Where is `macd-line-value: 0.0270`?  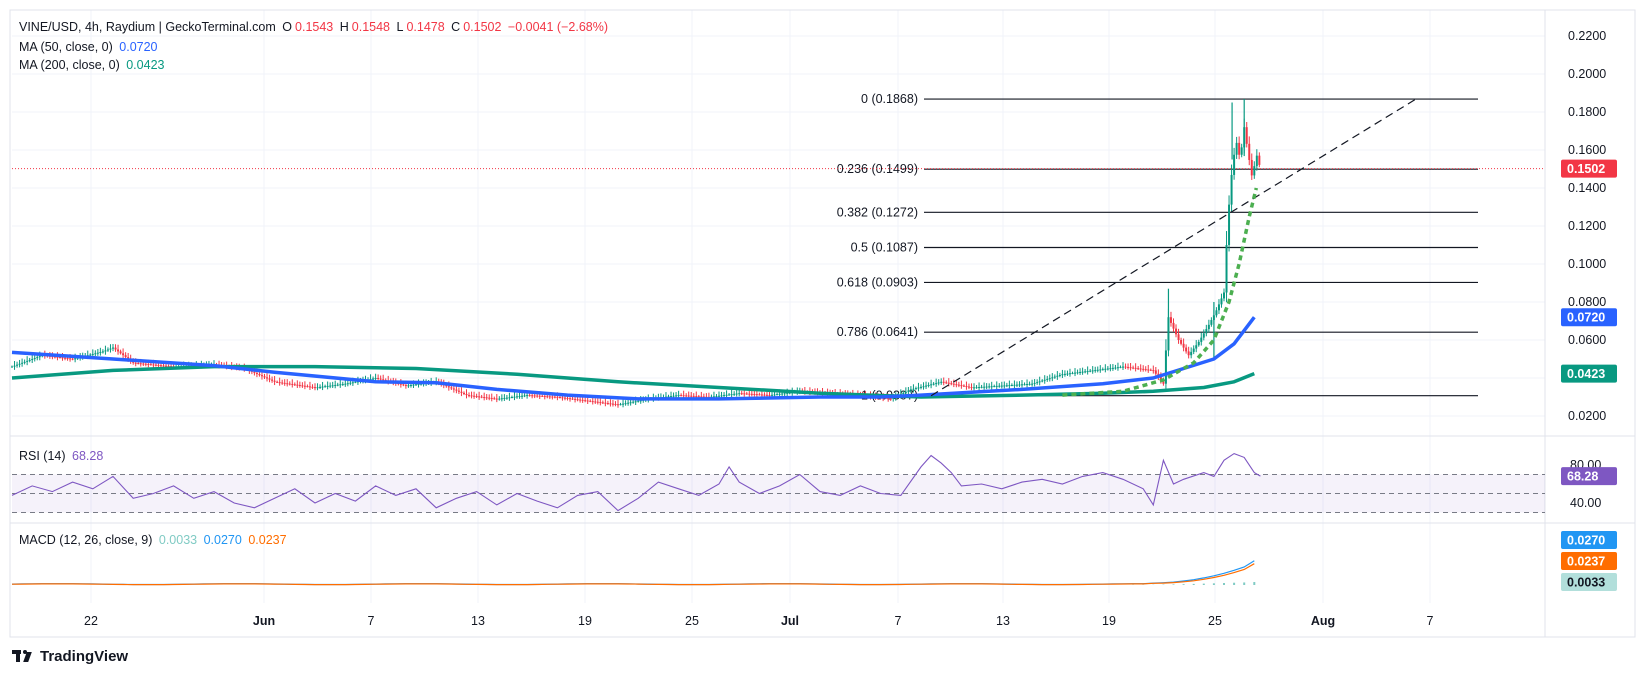 macd-line-value: 0.0270 is located at coordinates (222, 540).